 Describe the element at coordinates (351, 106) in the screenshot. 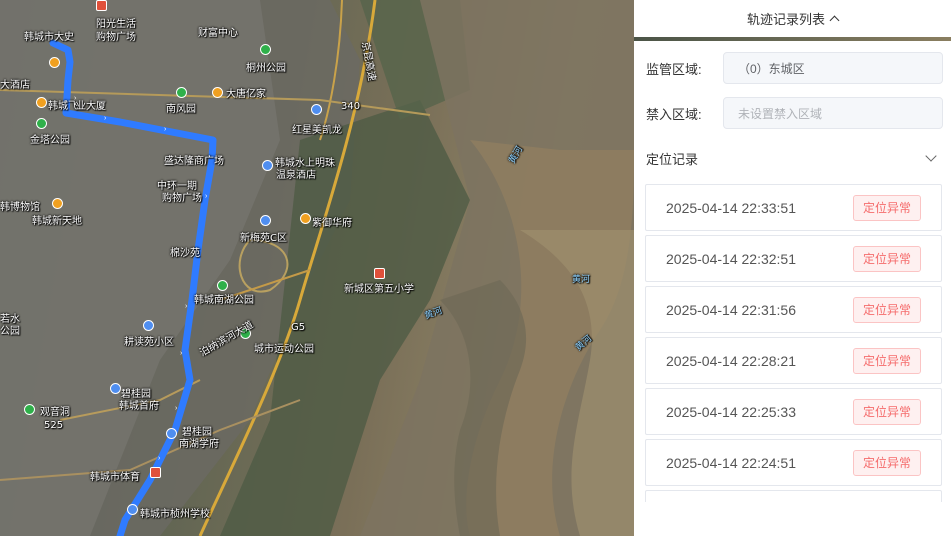

I see `map-label: 340` at that location.